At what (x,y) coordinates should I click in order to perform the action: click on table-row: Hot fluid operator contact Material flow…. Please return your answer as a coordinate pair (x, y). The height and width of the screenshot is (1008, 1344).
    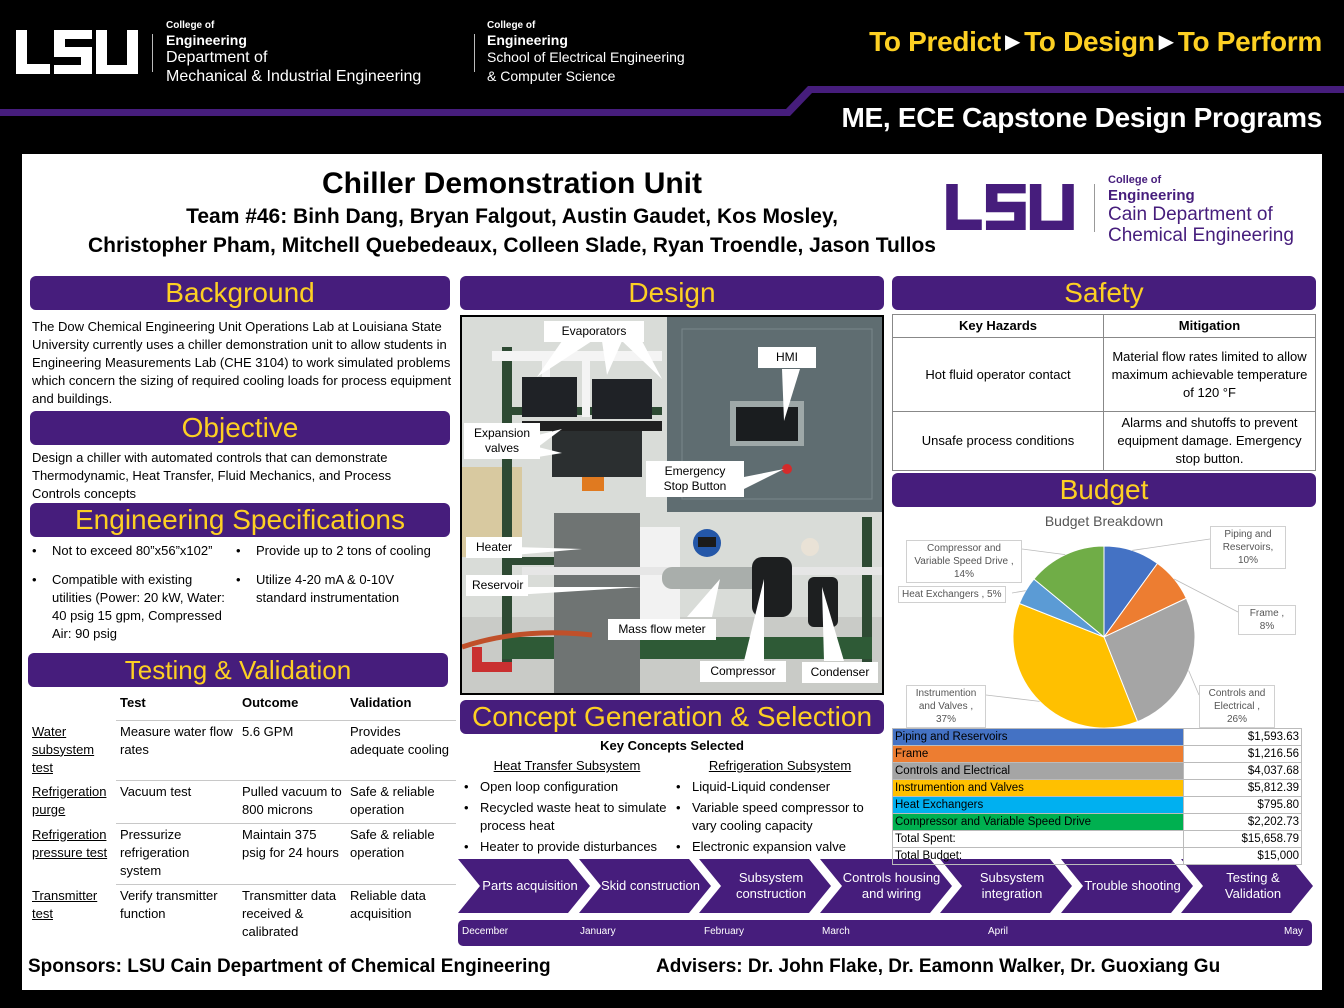
    Looking at the image, I should click on (1104, 374).